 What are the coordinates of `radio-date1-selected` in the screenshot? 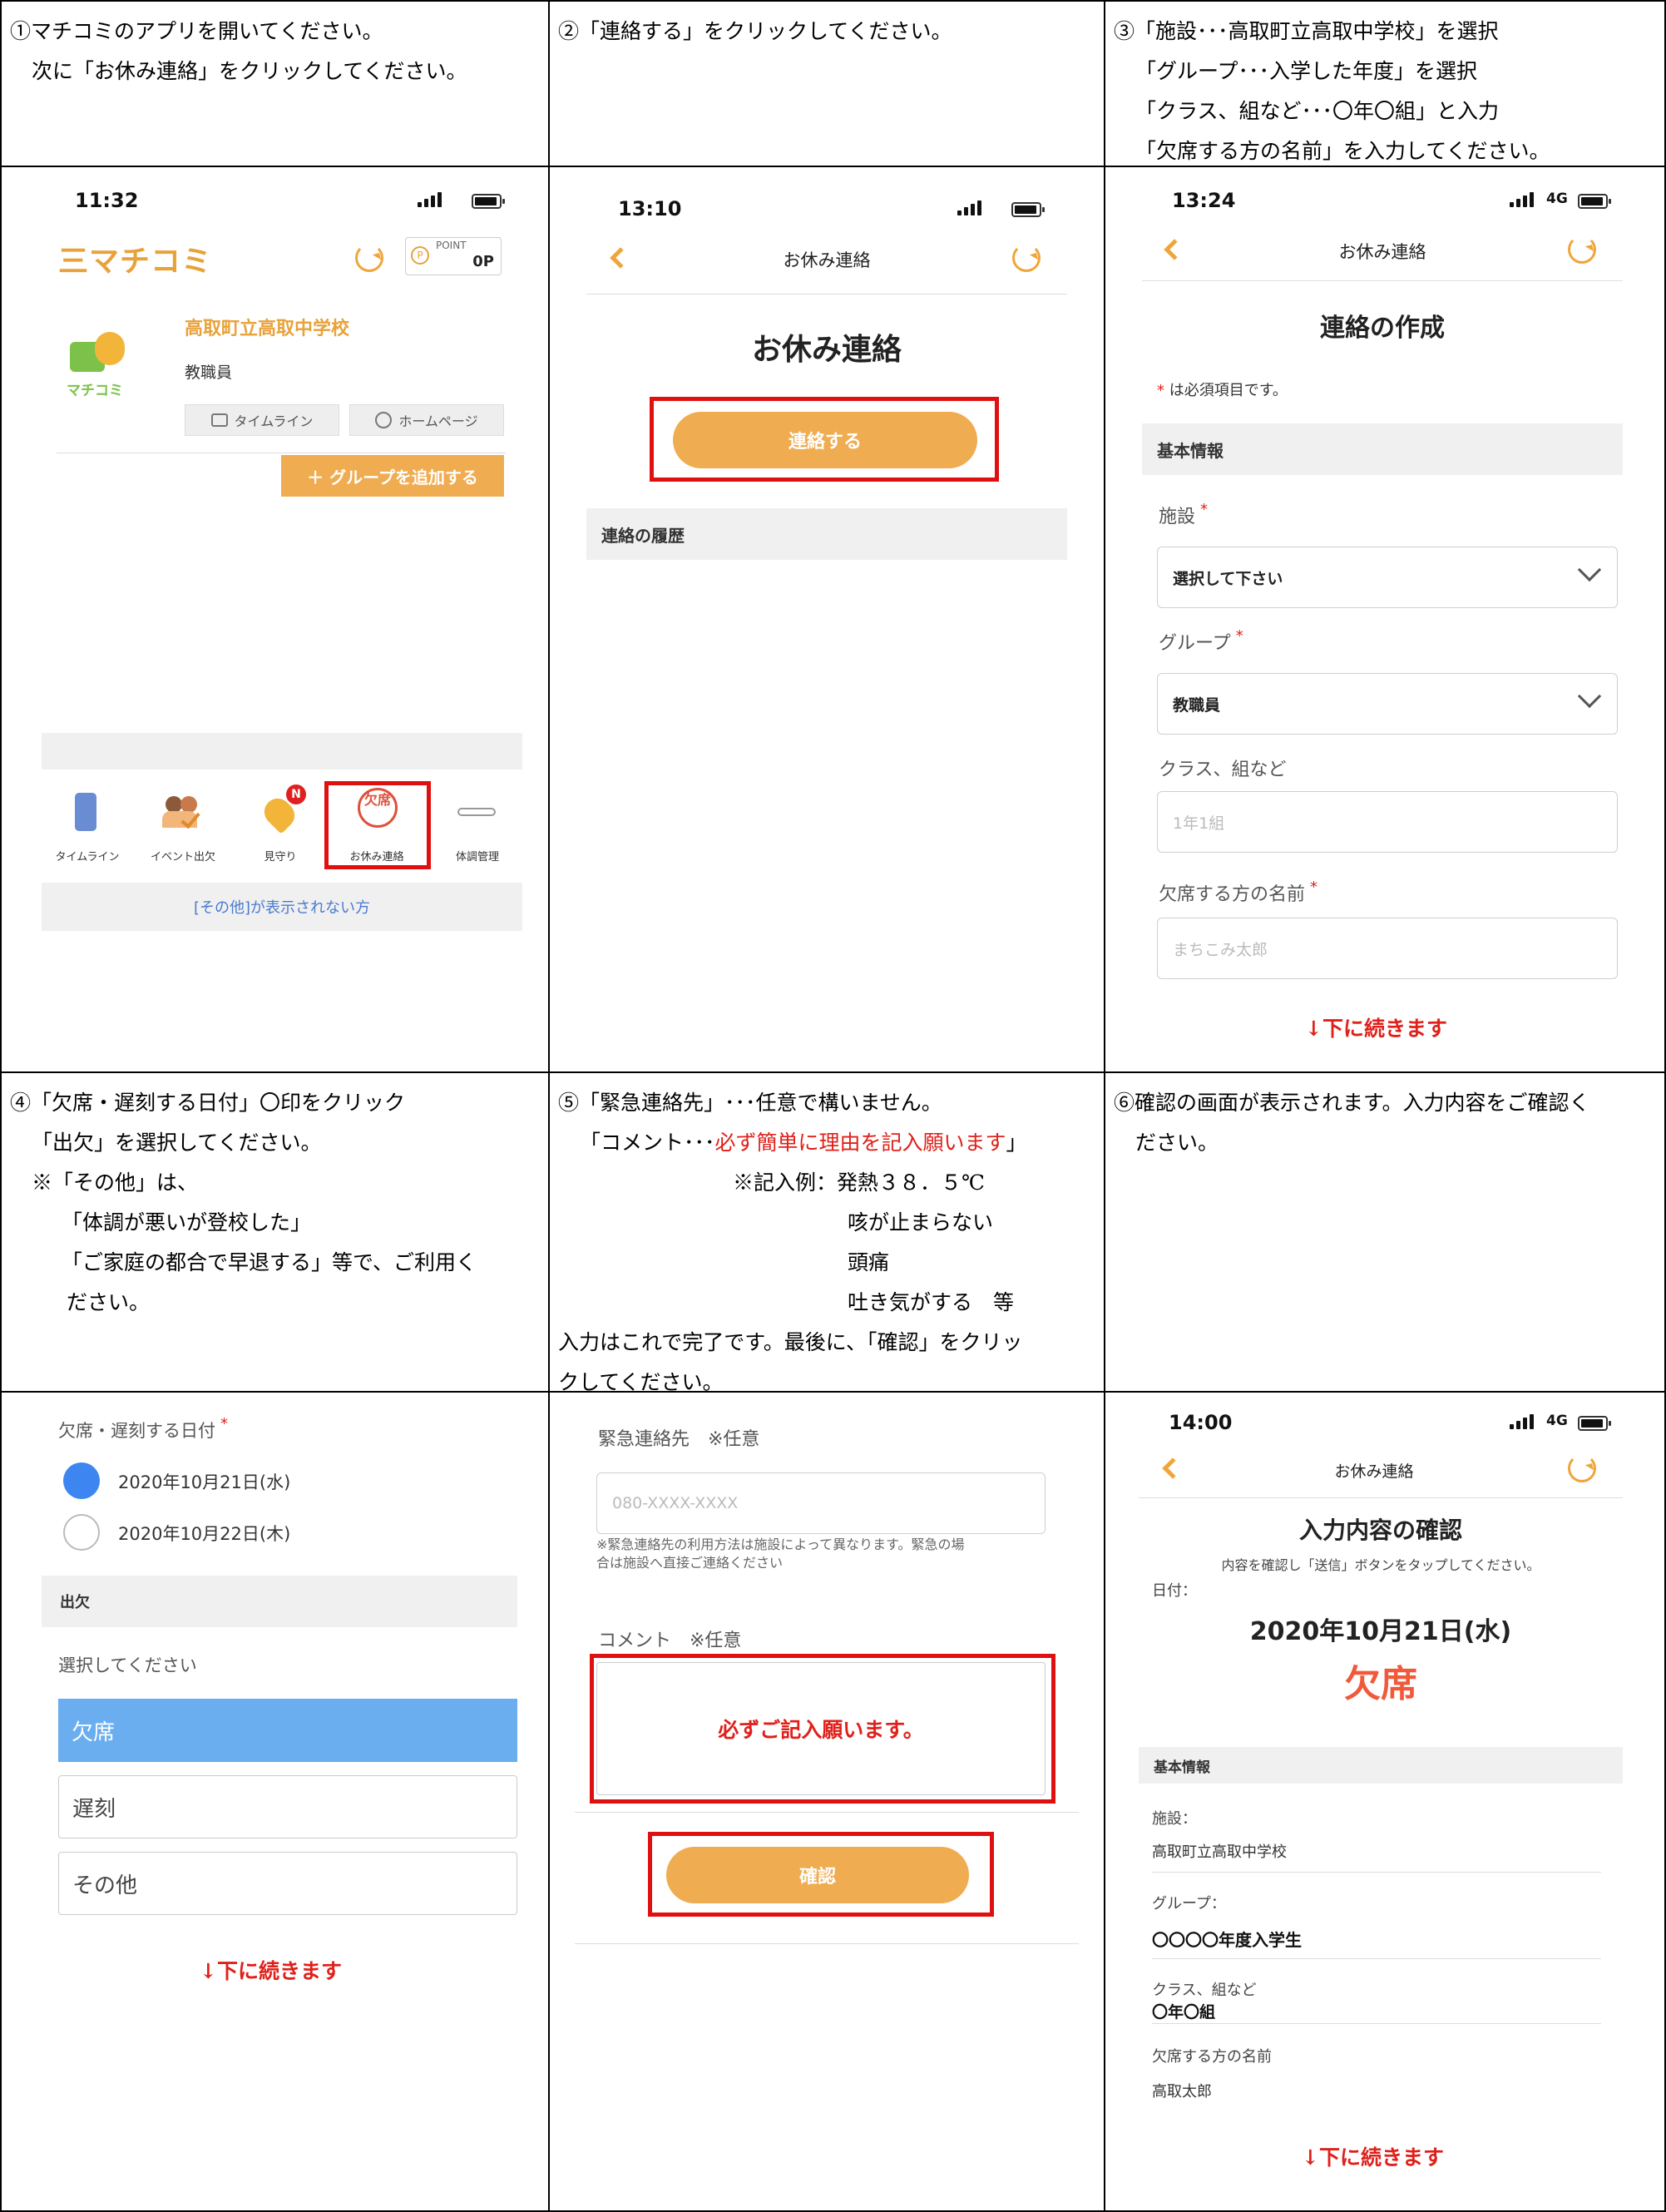 It's located at (82, 1480).